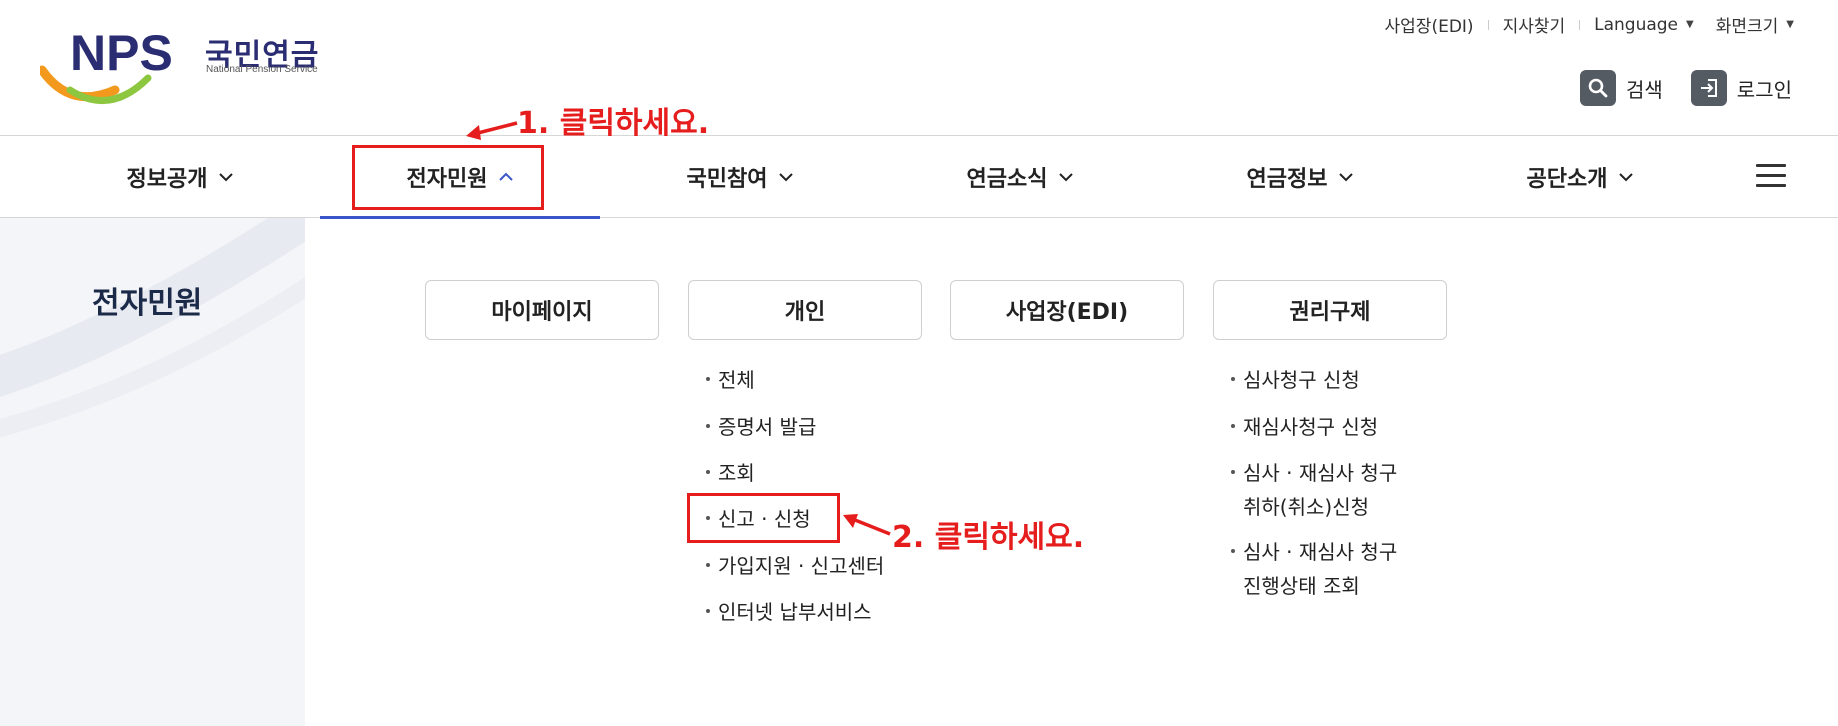 Image resolution: width=1838 pixels, height=726 pixels. I want to click on category-label: 개인, so click(805, 312).